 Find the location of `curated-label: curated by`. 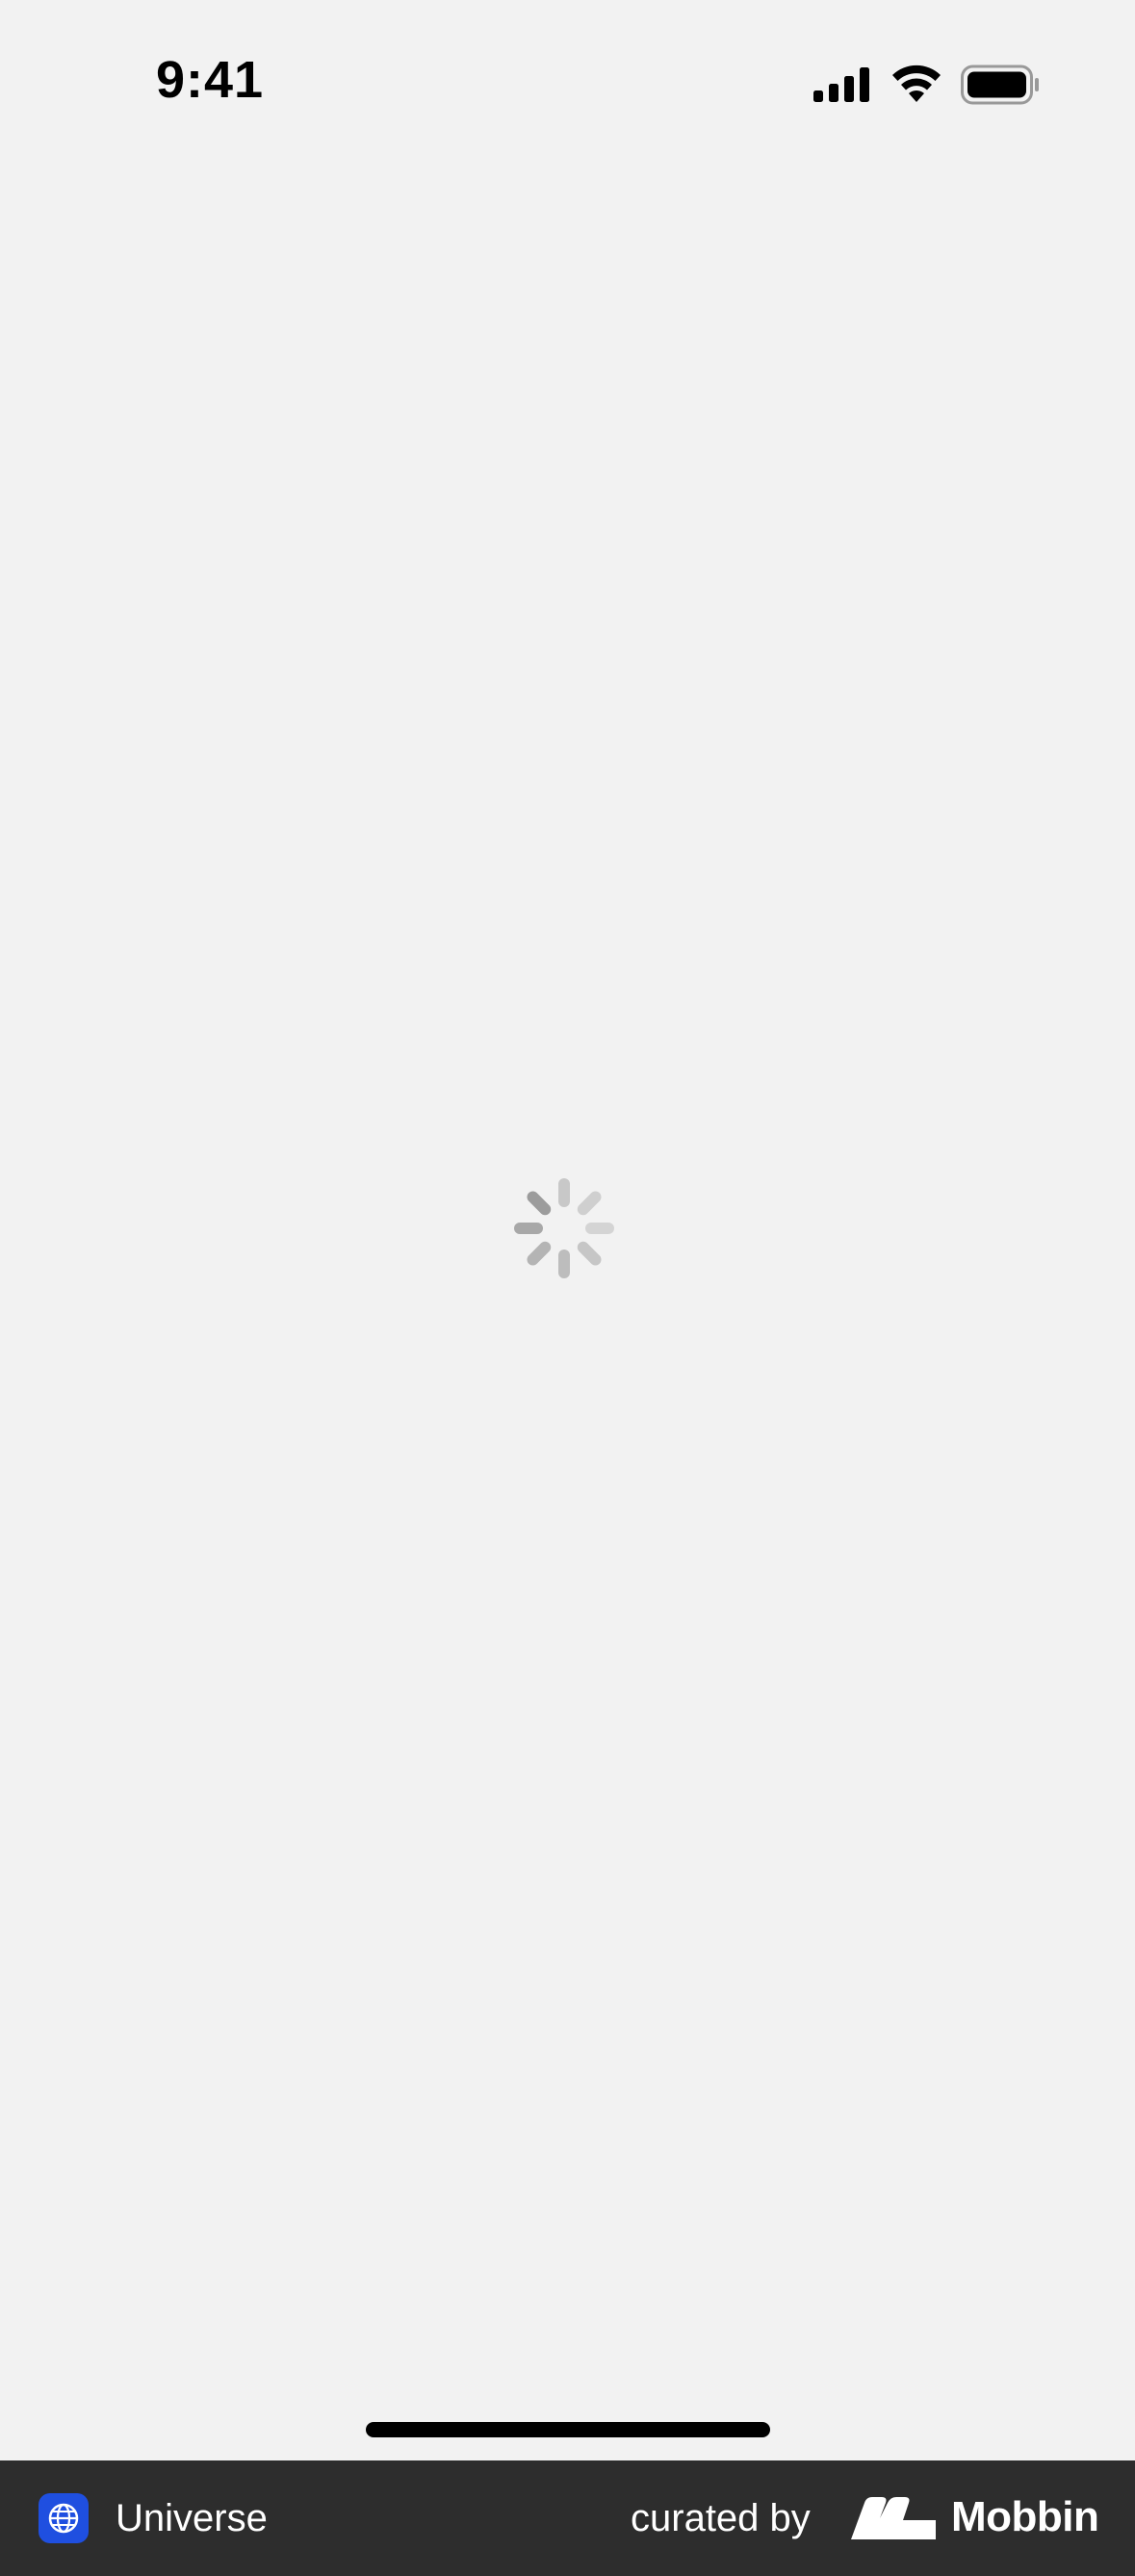

curated-label: curated by is located at coordinates (721, 2518).